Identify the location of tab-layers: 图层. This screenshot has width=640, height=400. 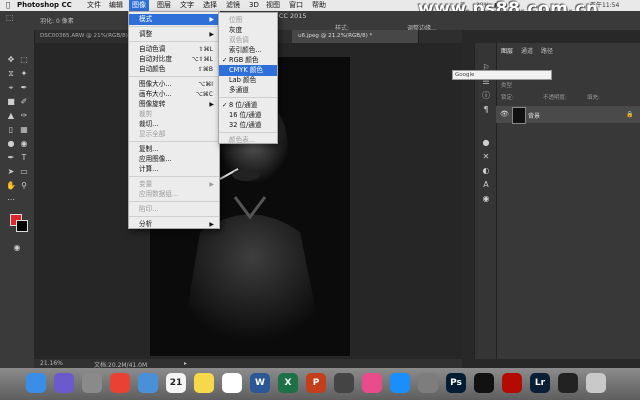
(507, 50).